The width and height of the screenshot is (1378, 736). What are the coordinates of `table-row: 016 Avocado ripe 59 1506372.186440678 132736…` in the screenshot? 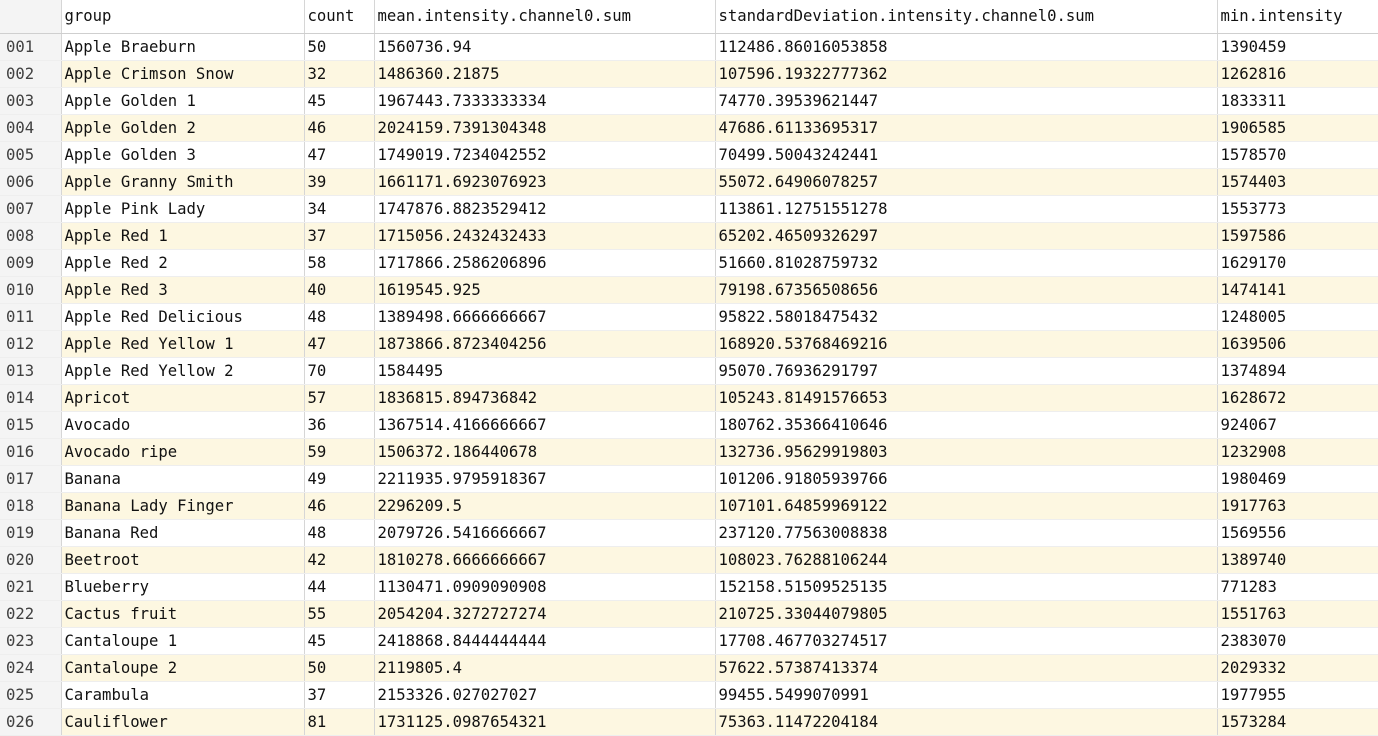 It's located at (689, 452).